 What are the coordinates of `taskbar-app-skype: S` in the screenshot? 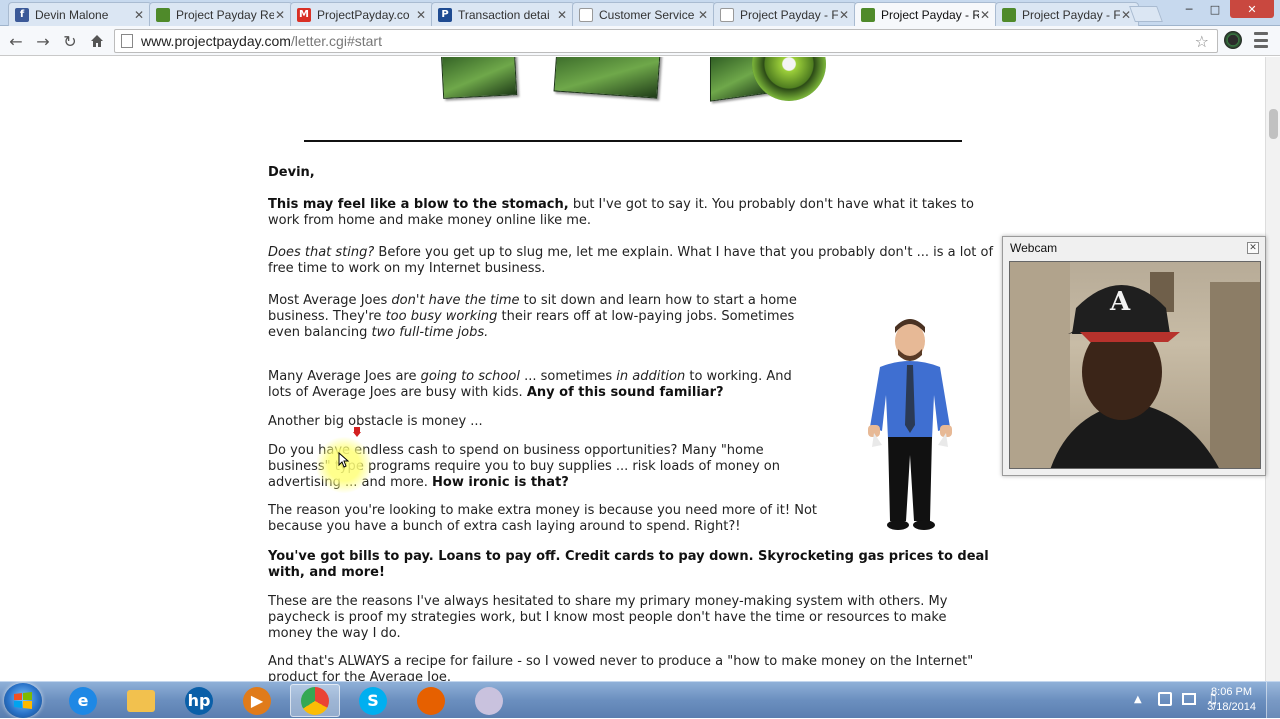 It's located at (373, 700).